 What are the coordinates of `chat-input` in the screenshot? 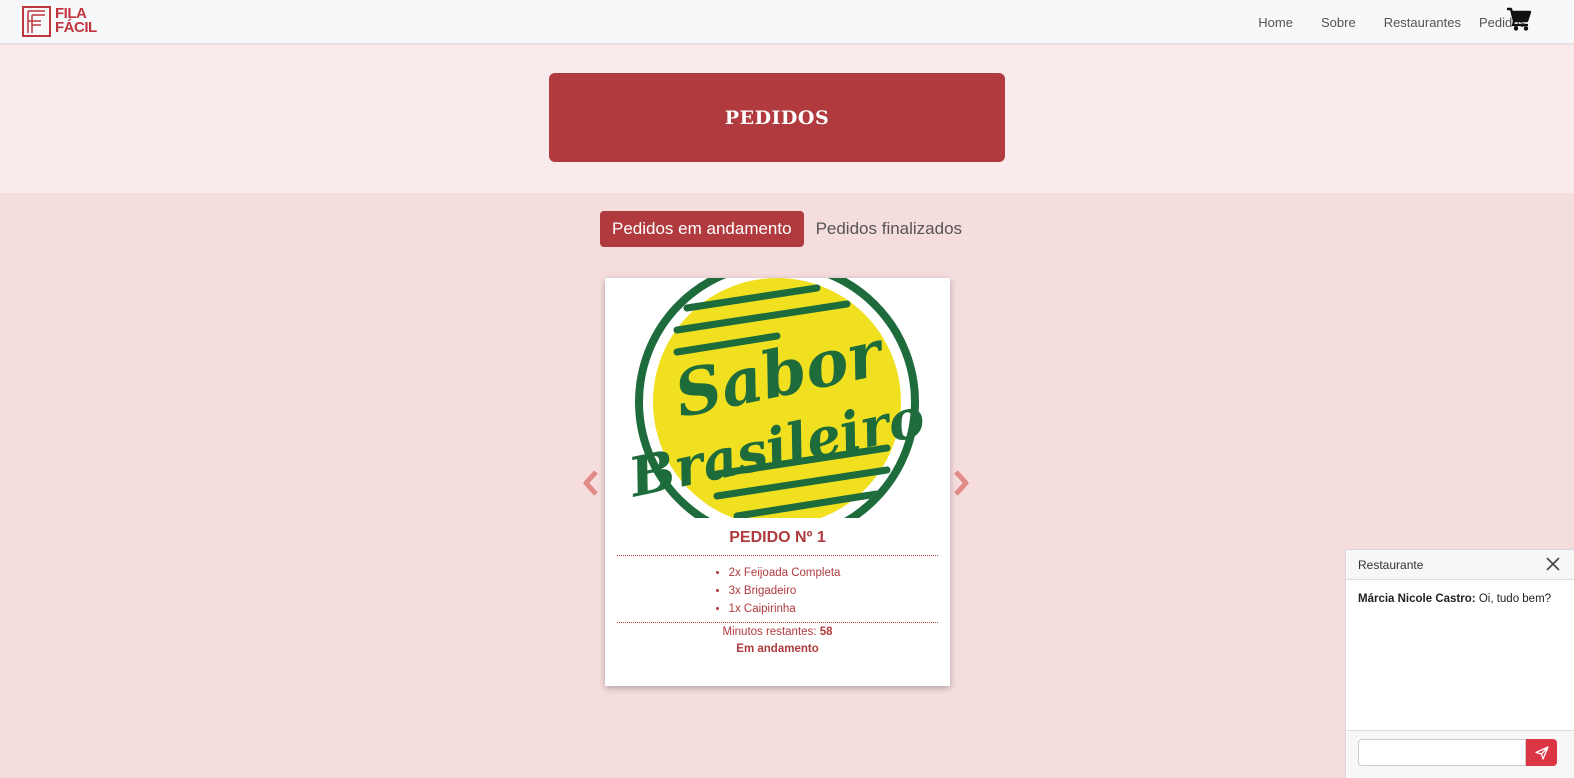 It's located at (1442, 752).